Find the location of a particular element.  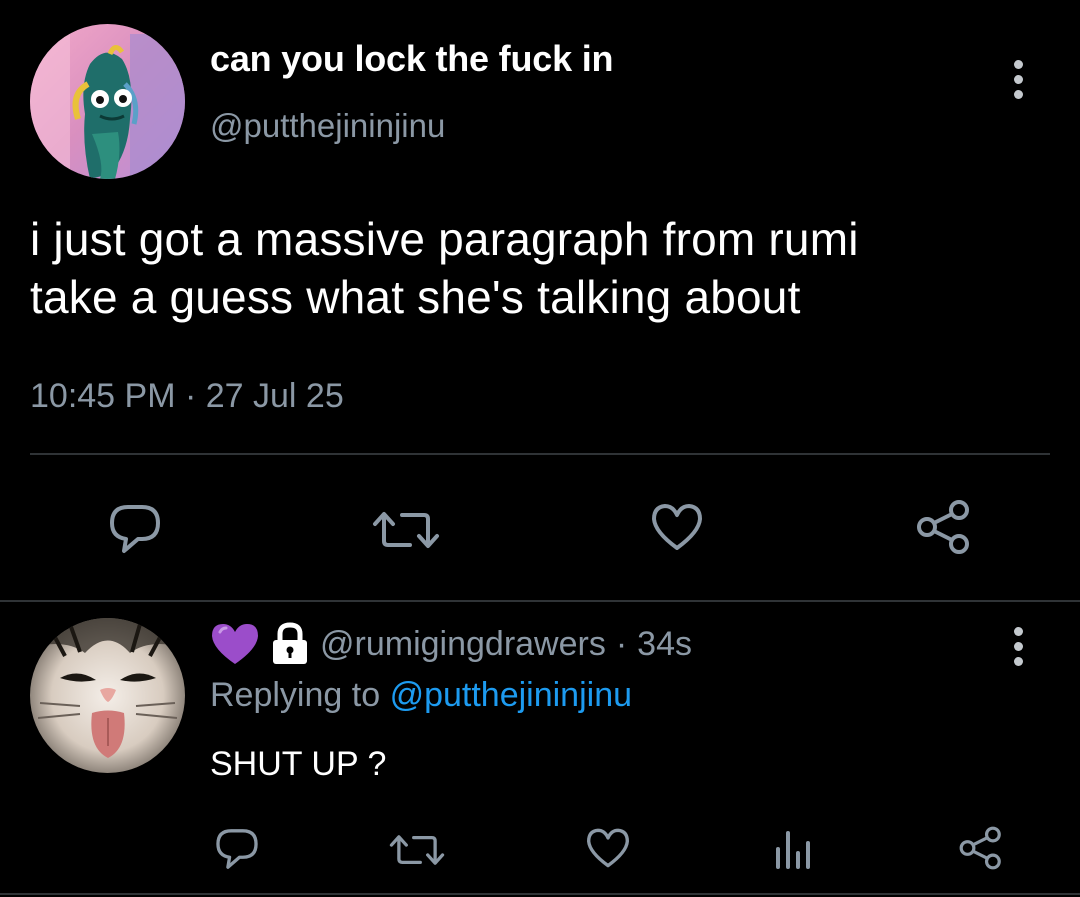

reply-reply-button is located at coordinates (237, 849).